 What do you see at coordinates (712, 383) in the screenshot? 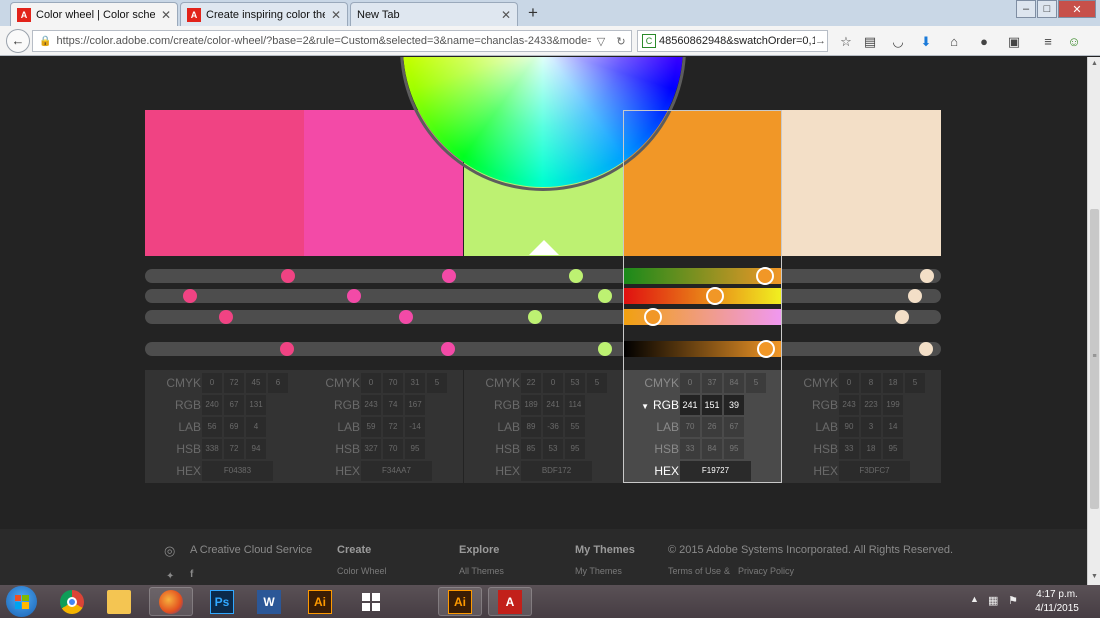
I see `cmyk-m: 37` at bounding box center [712, 383].